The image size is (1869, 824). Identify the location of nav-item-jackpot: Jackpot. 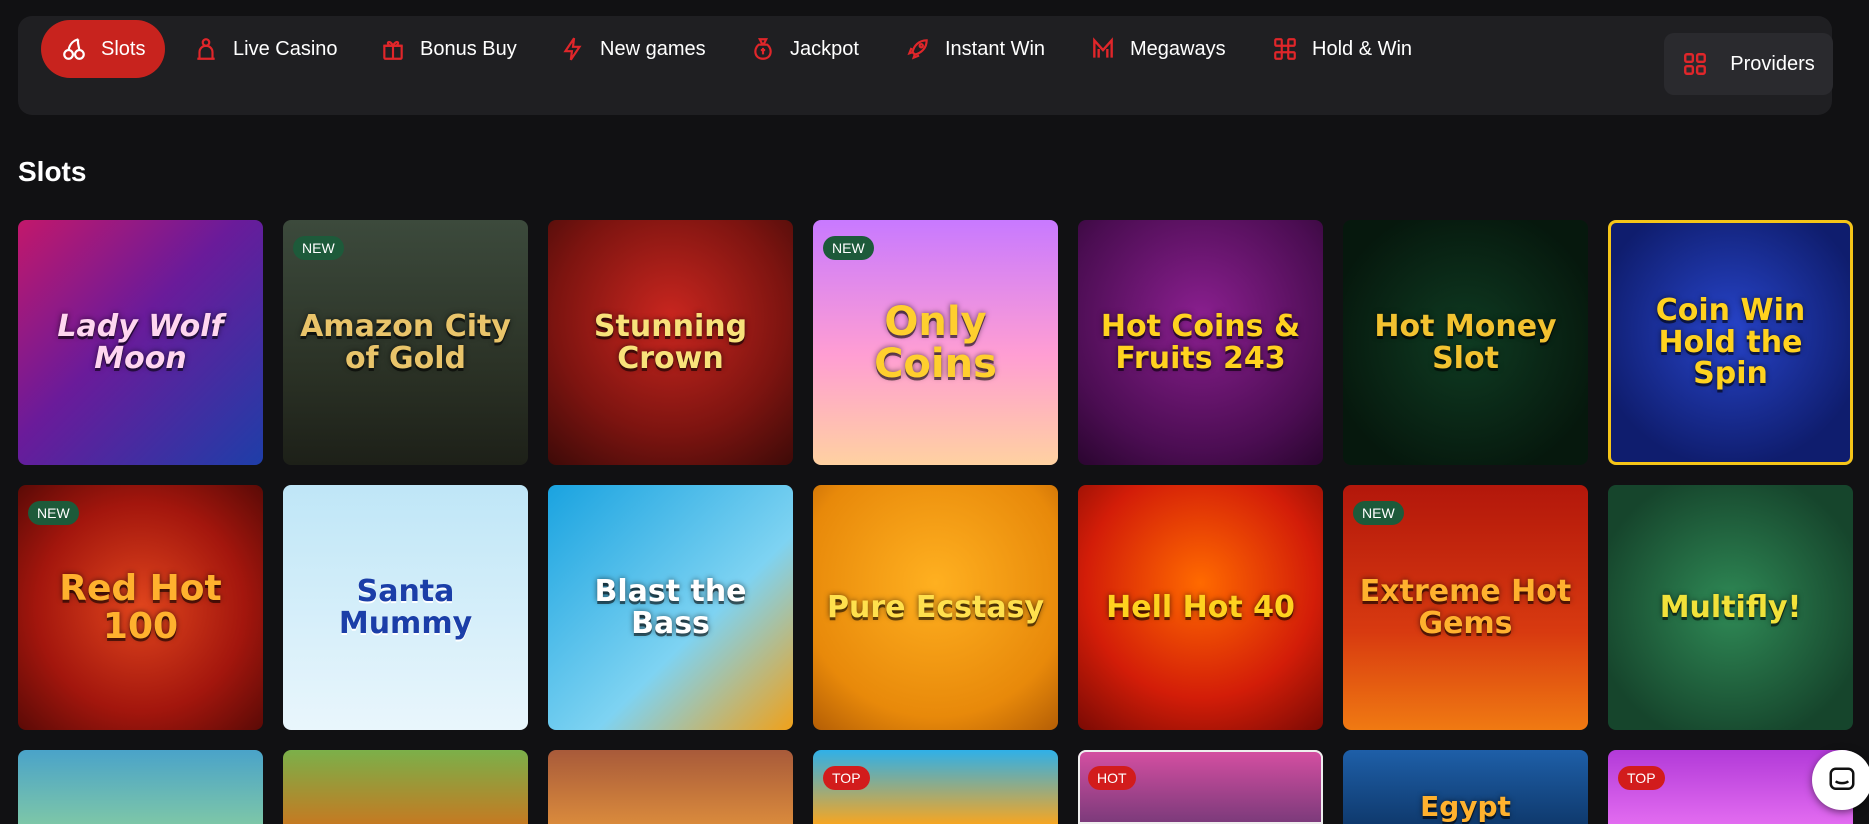
(804, 49).